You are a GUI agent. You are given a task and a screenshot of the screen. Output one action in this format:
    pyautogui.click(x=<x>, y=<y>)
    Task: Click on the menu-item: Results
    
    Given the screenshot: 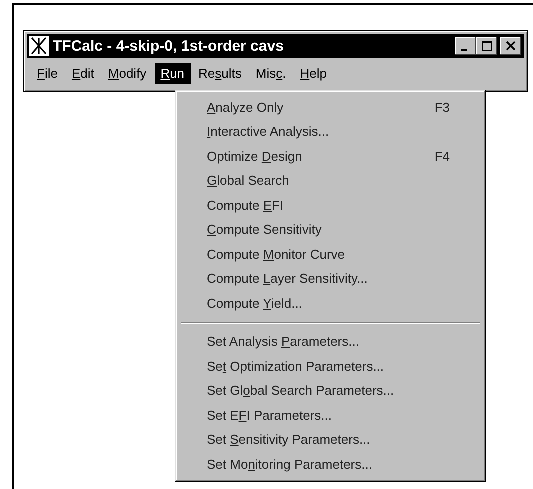 What is the action you would take?
    pyautogui.click(x=220, y=73)
    